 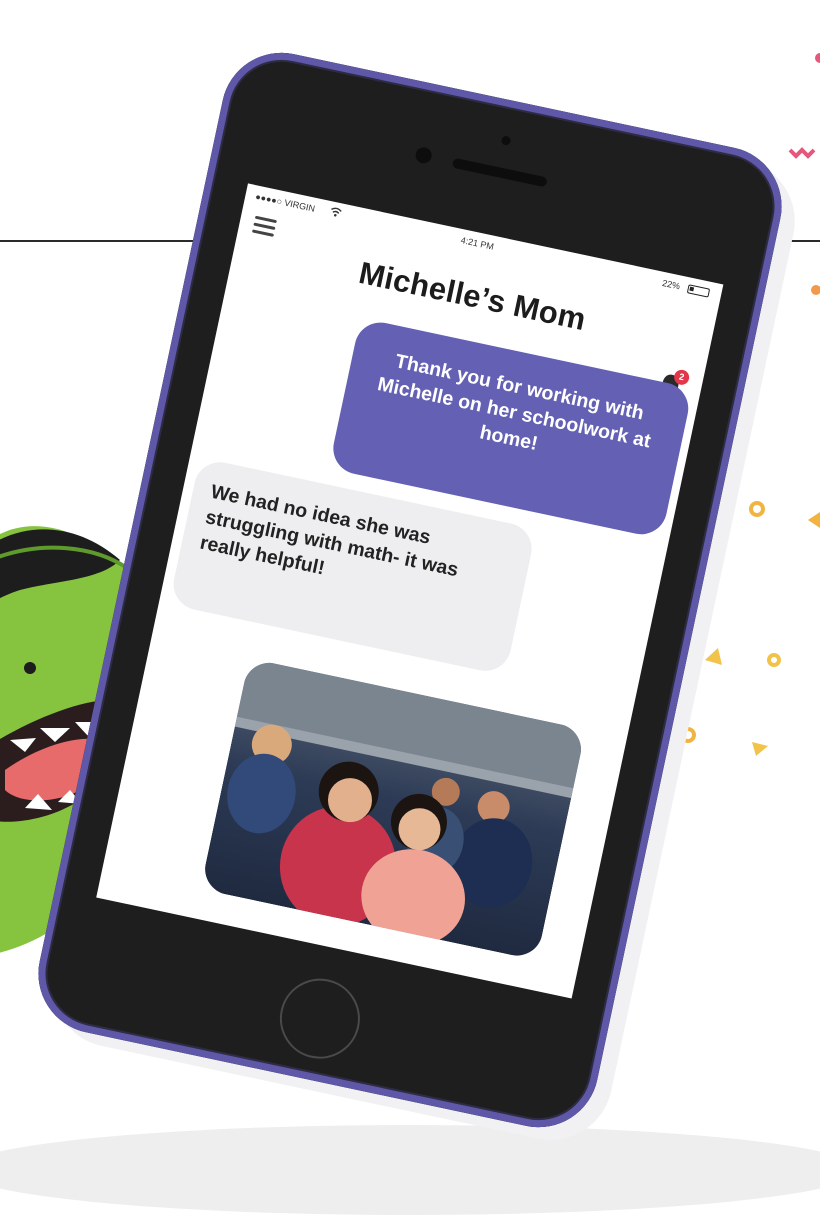 I want to click on carrier-label: ●●●●○ VIRGIN, so click(x=285, y=202).